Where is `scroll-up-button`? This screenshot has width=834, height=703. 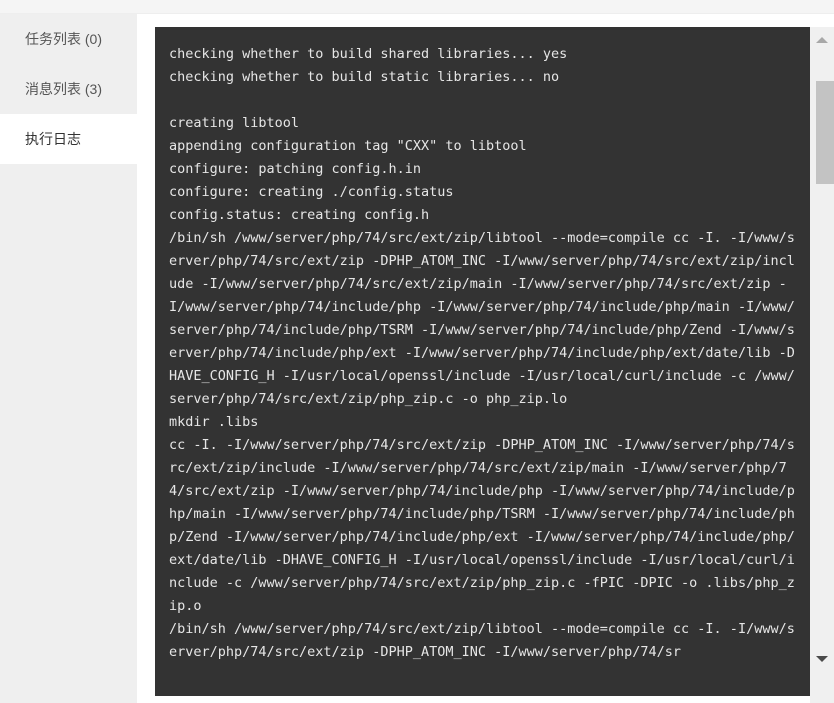 scroll-up-button is located at coordinates (822, 40).